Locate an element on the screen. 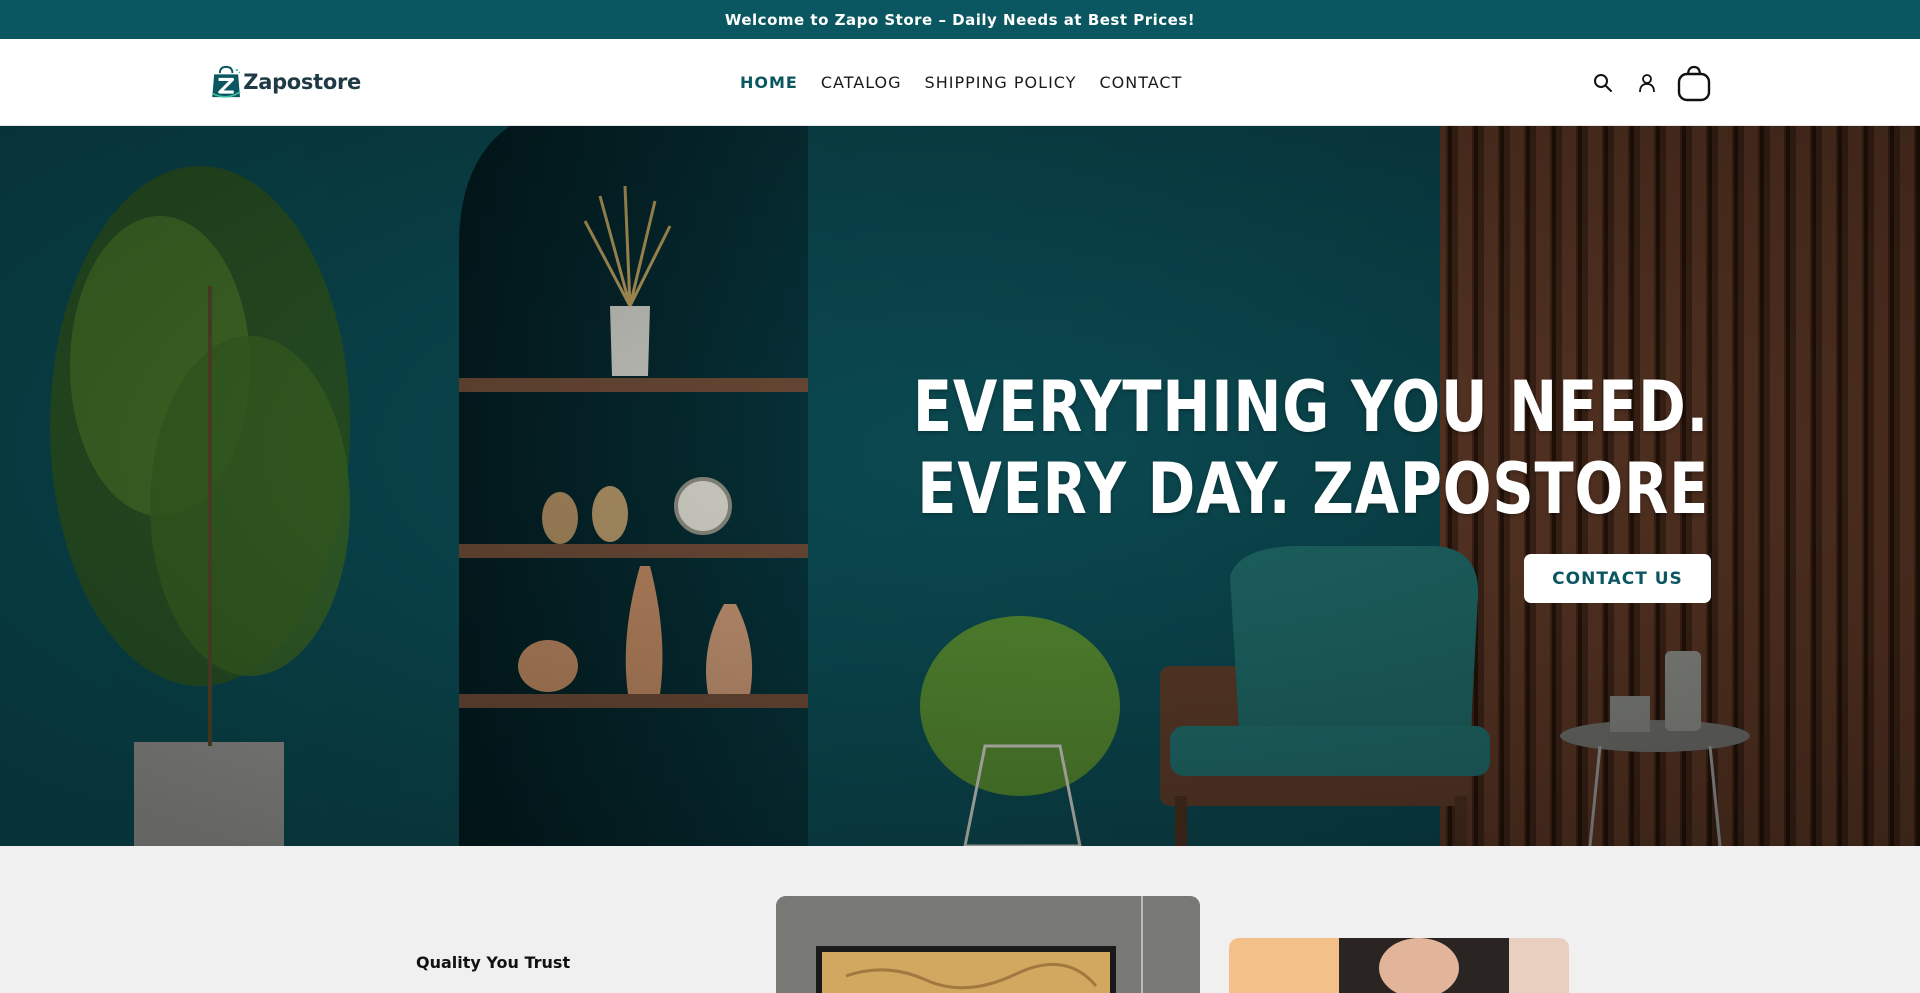  search-icon is located at coordinates (1603, 83).